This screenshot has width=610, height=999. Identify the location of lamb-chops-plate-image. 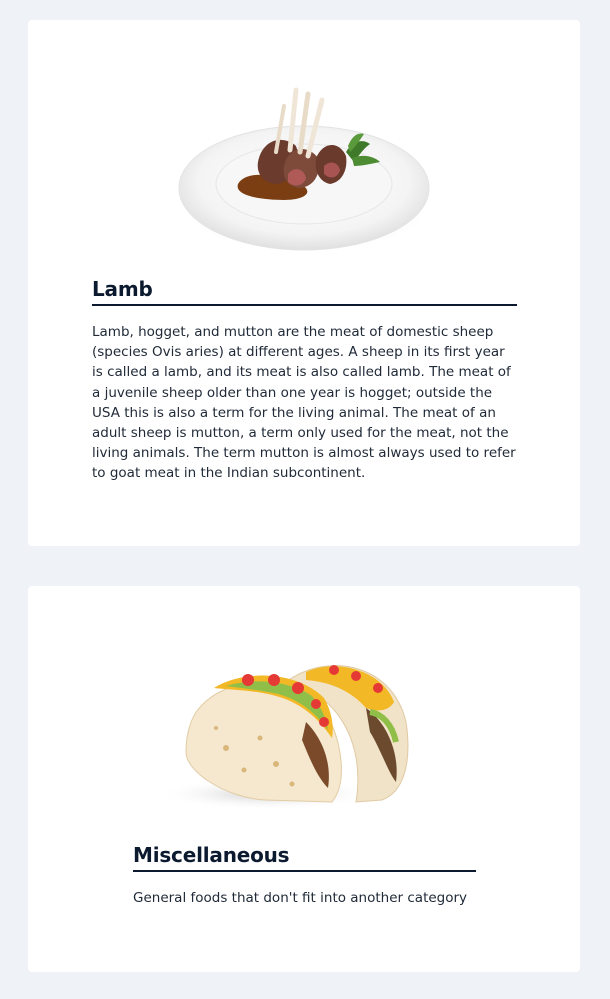
(305, 169).